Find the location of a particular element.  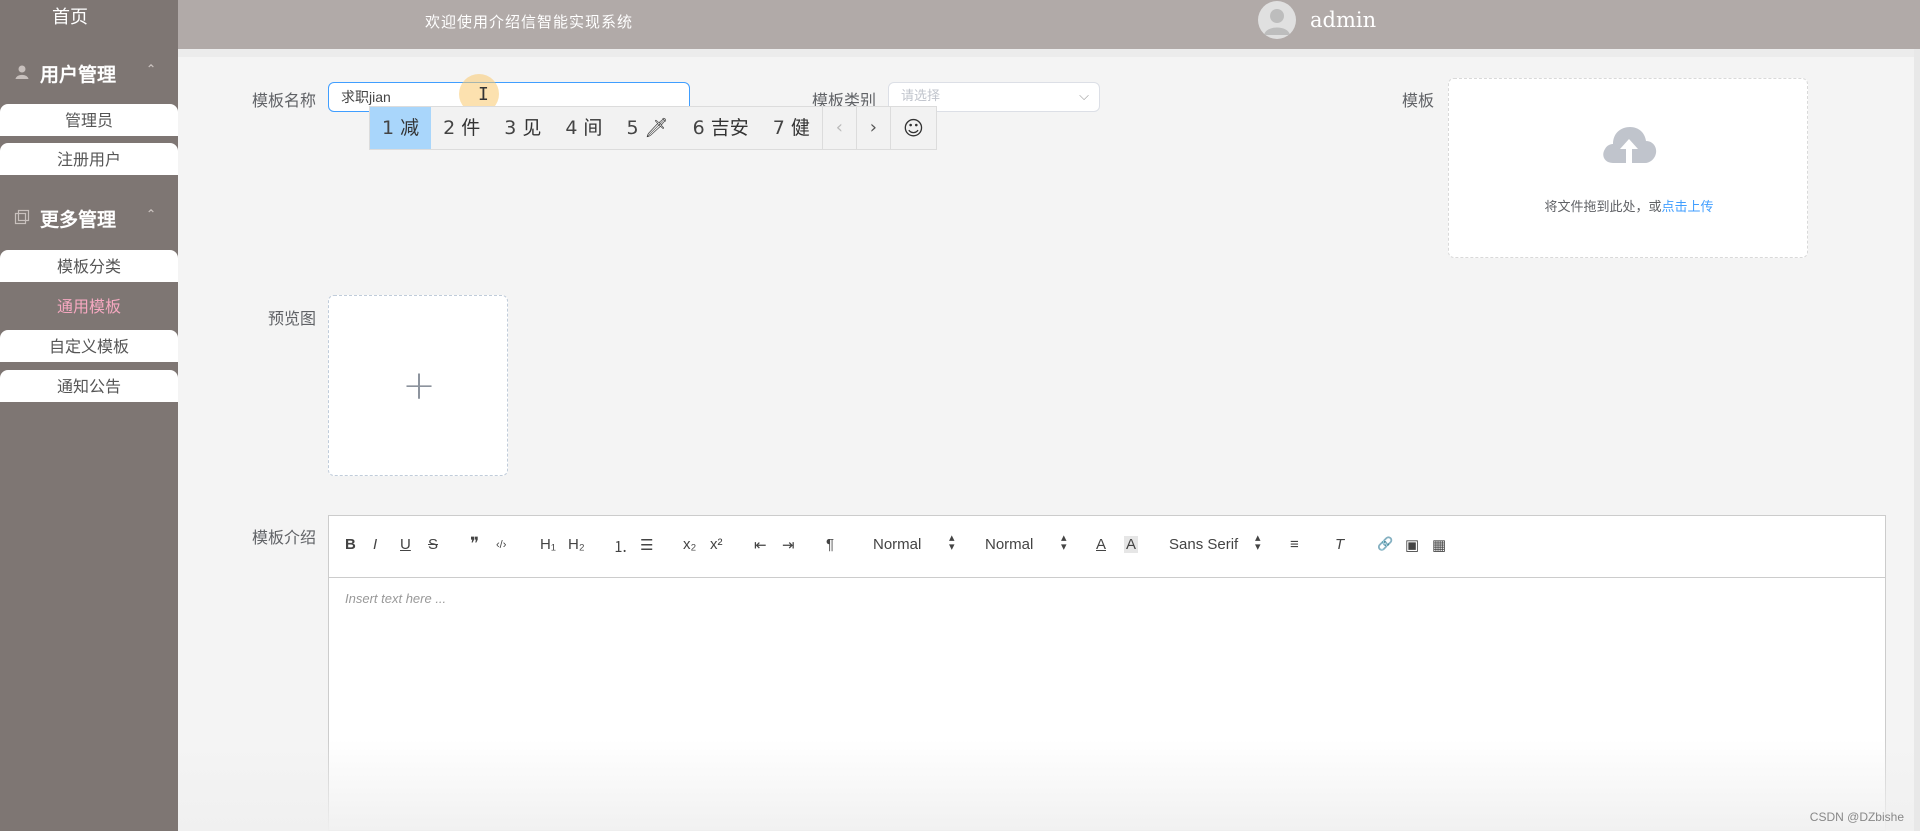

username: admin is located at coordinates (1343, 20).